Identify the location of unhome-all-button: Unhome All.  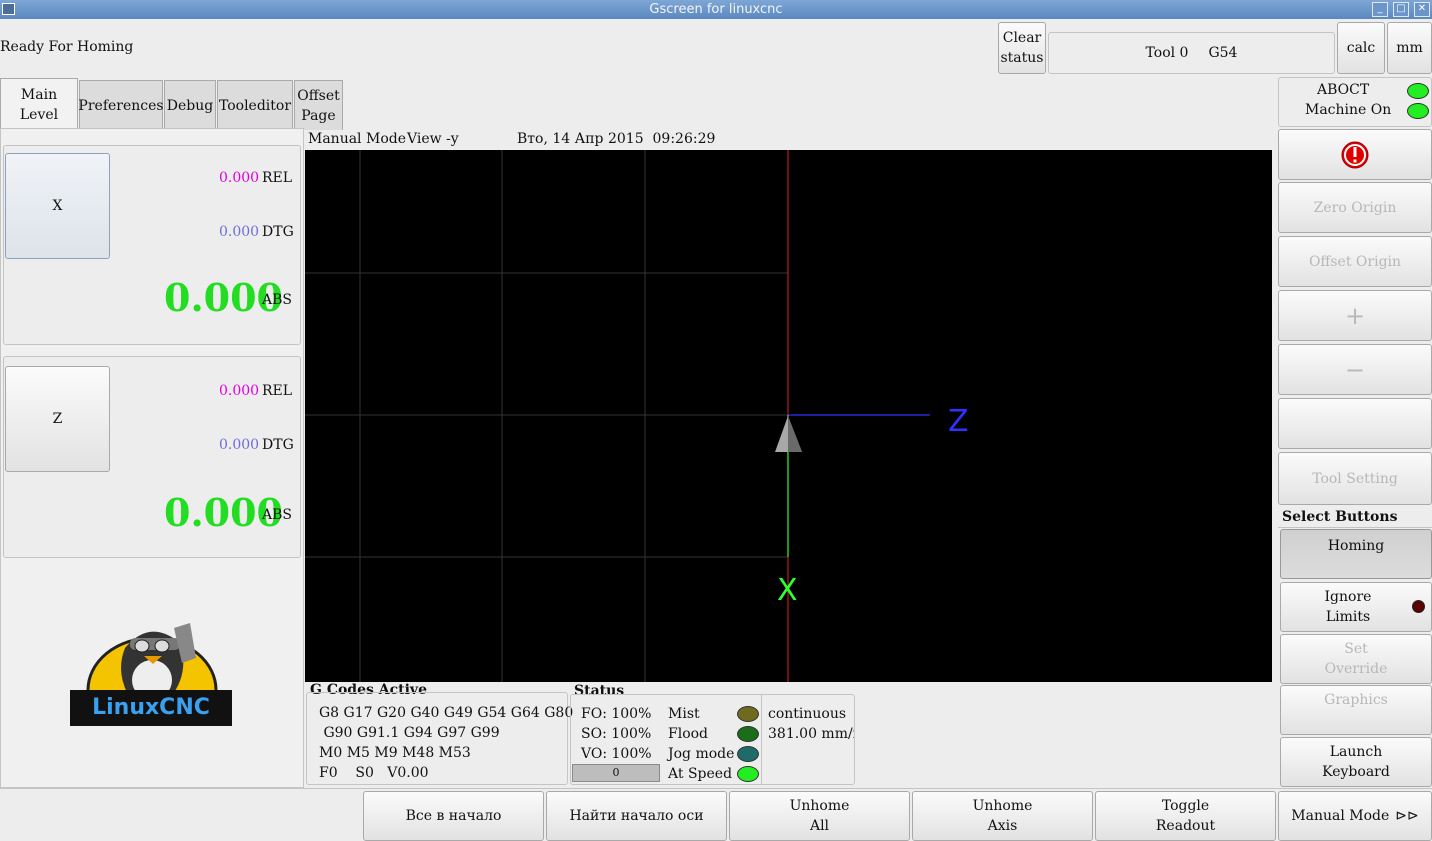
(819, 816).